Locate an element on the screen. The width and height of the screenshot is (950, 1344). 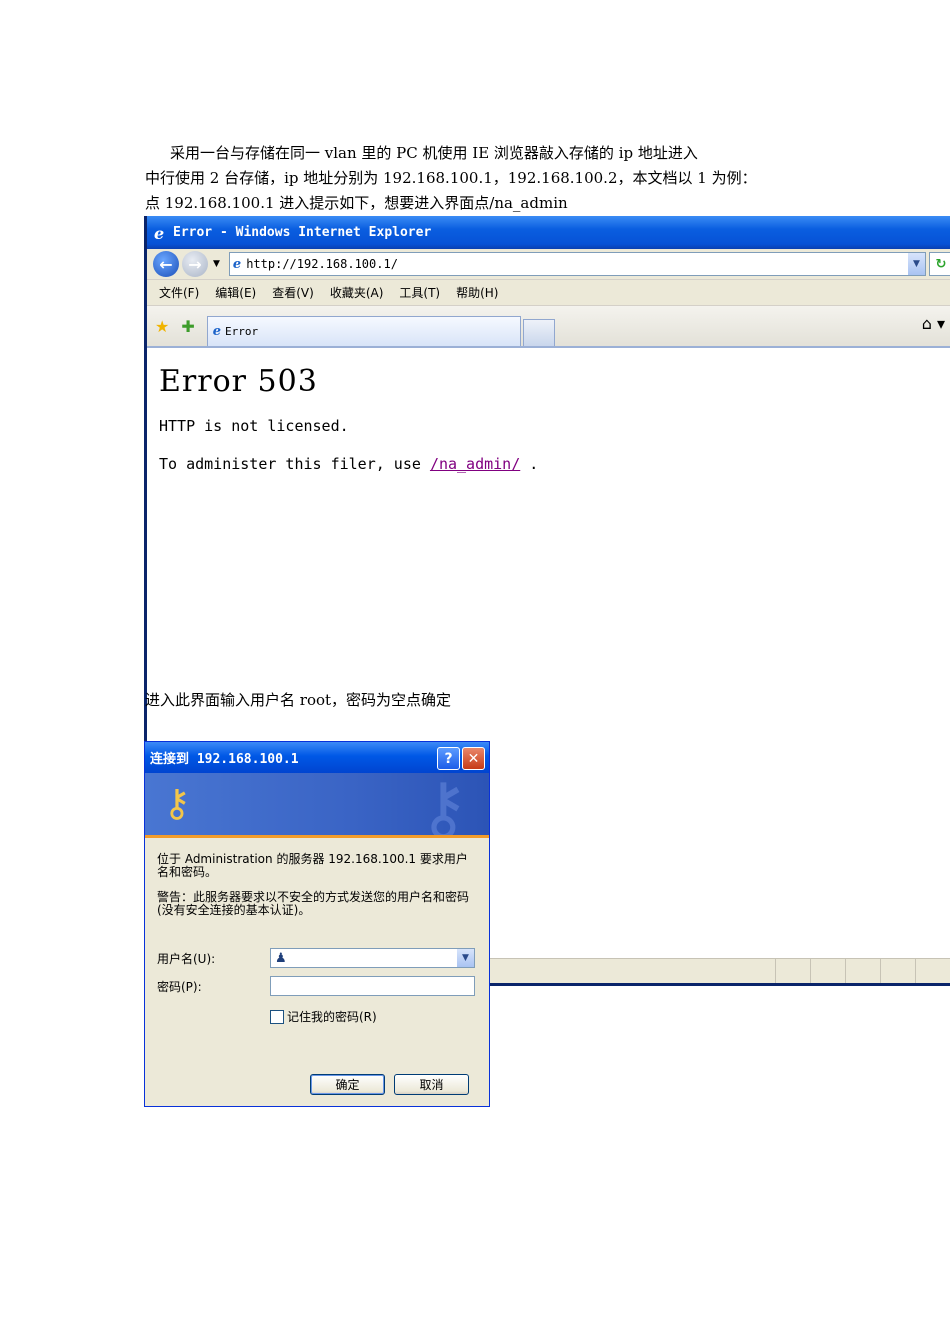
tab-page-icon: e is located at coordinates (217, 331).